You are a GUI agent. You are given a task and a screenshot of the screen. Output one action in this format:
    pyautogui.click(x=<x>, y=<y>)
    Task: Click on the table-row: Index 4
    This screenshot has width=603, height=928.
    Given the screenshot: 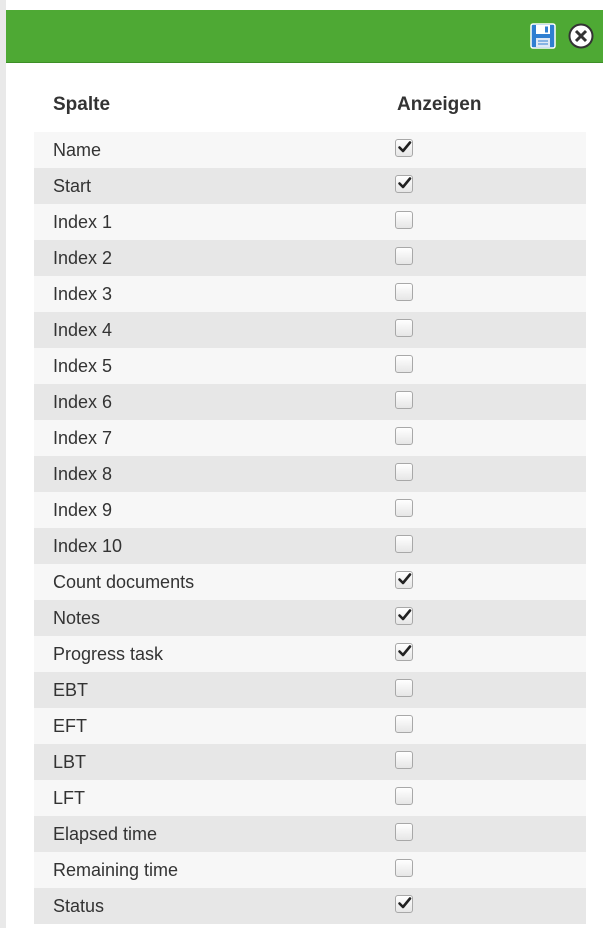 What is the action you would take?
    pyautogui.click(x=310, y=330)
    